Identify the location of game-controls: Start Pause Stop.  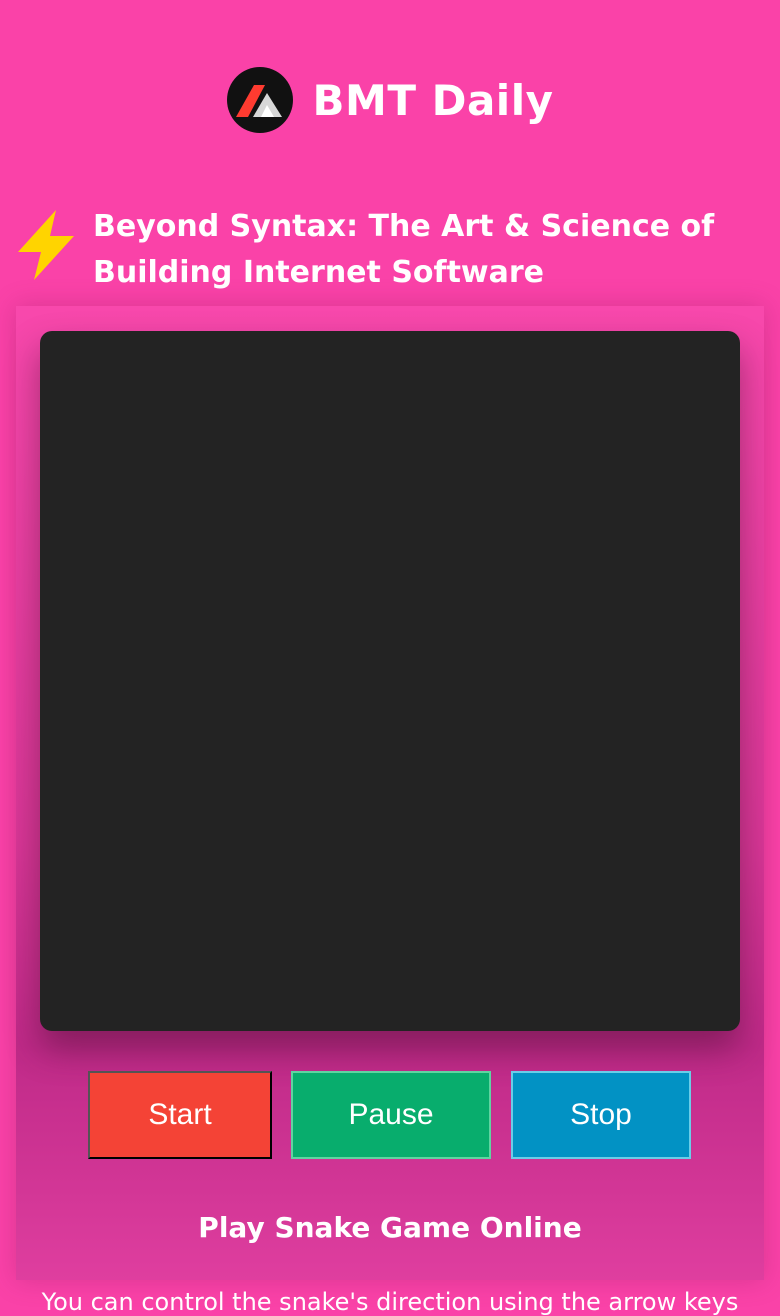
(390, 1115).